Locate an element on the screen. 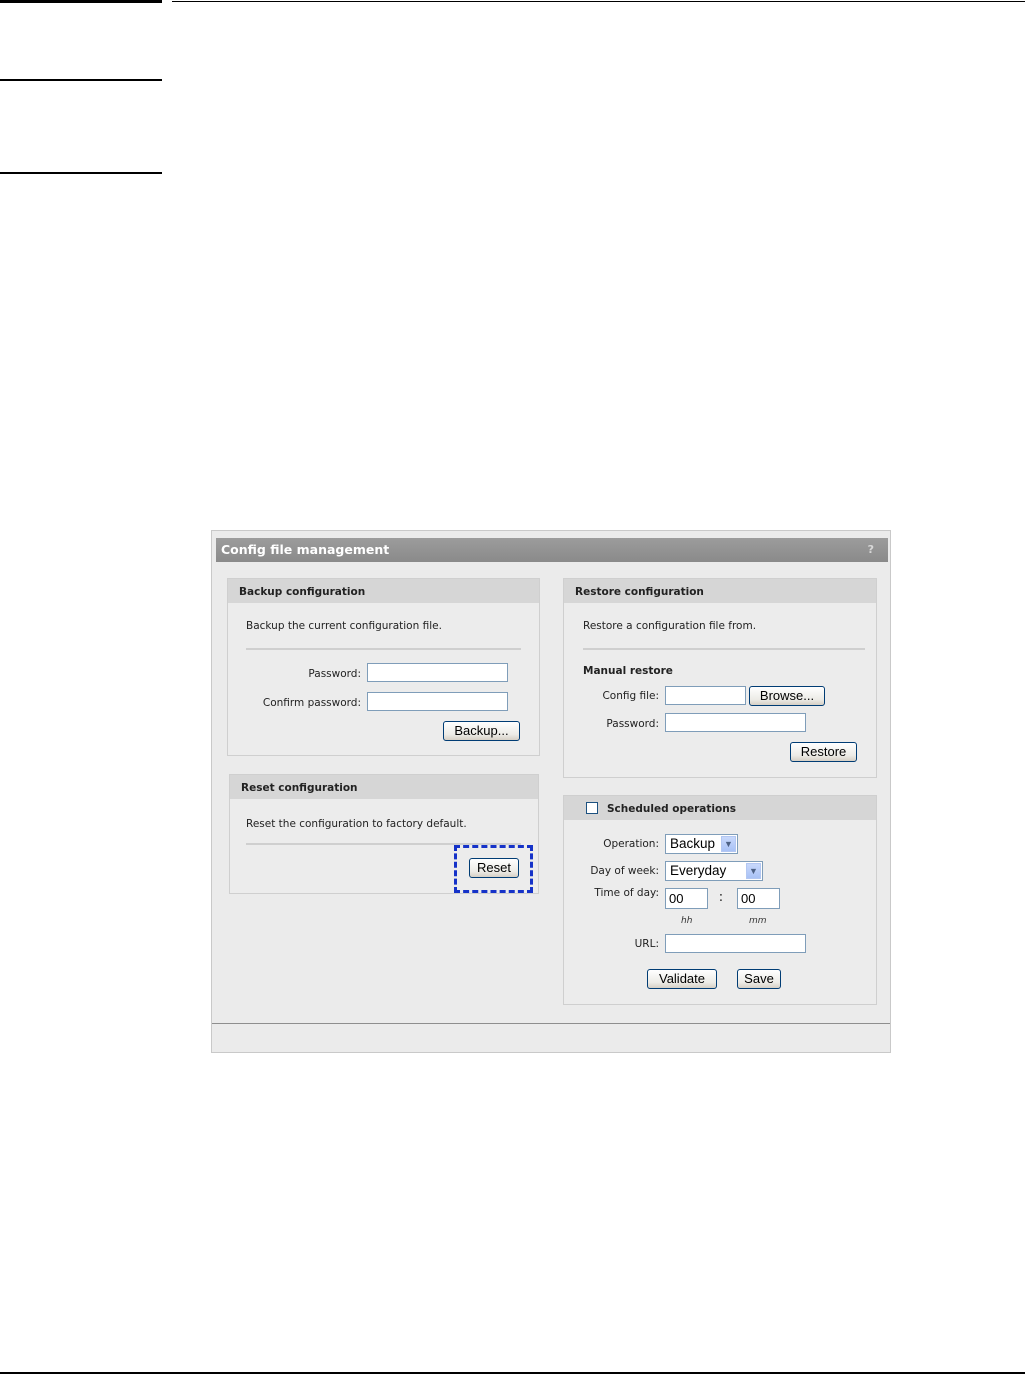  window-title: Config file management is located at coordinates (305, 549).